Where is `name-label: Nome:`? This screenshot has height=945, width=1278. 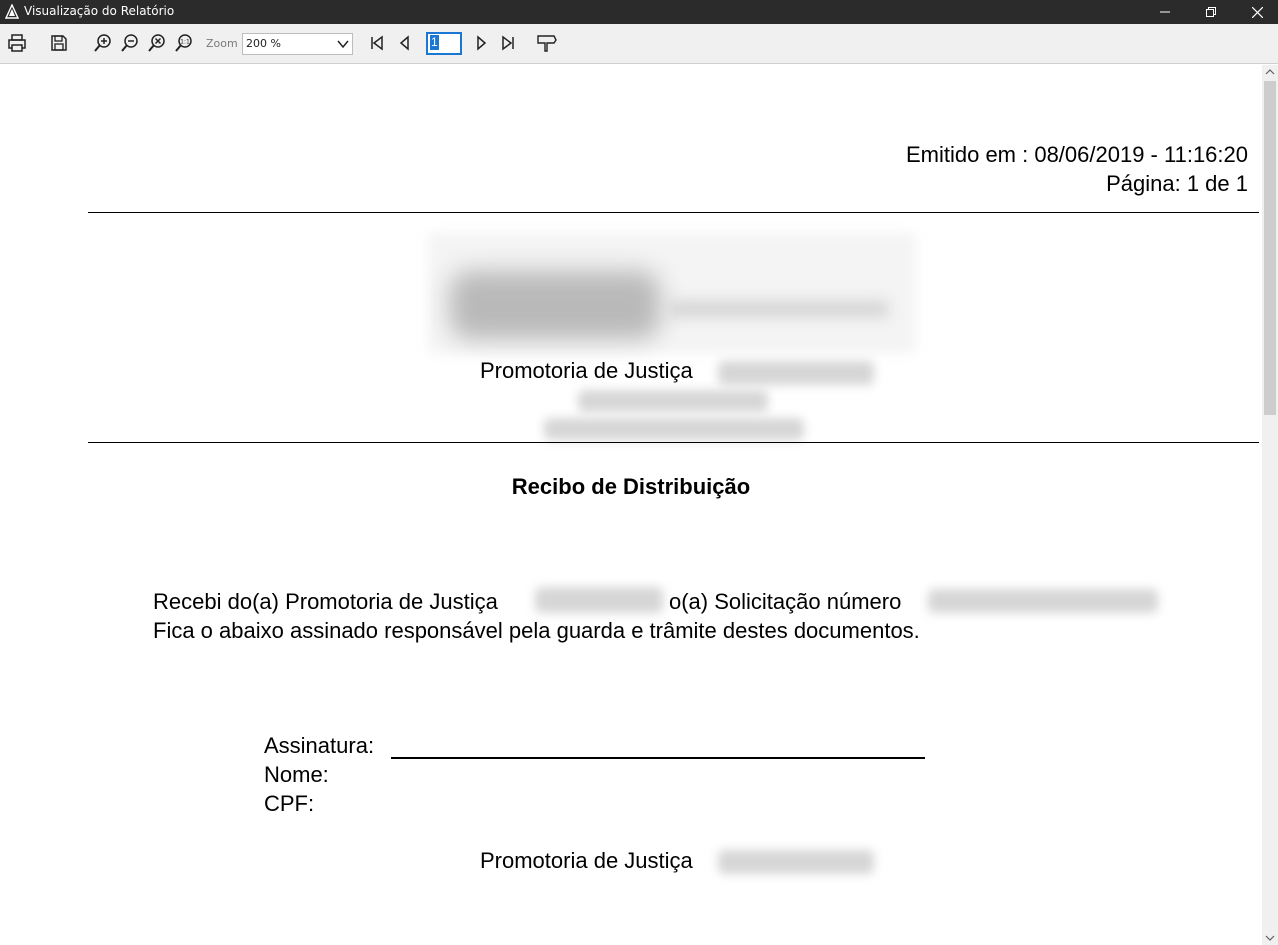
name-label: Nome: is located at coordinates (296, 774).